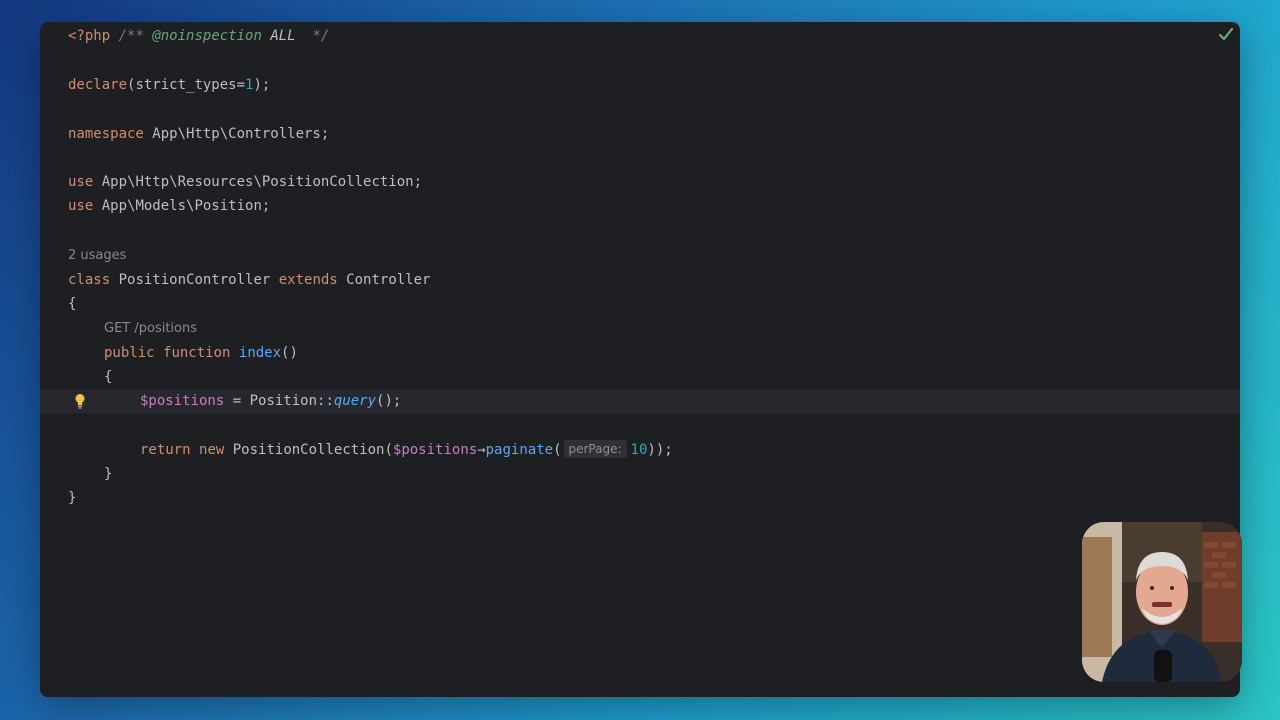  What do you see at coordinates (321, 36) in the screenshot?
I see `doc-comment-close: */` at bounding box center [321, 36].